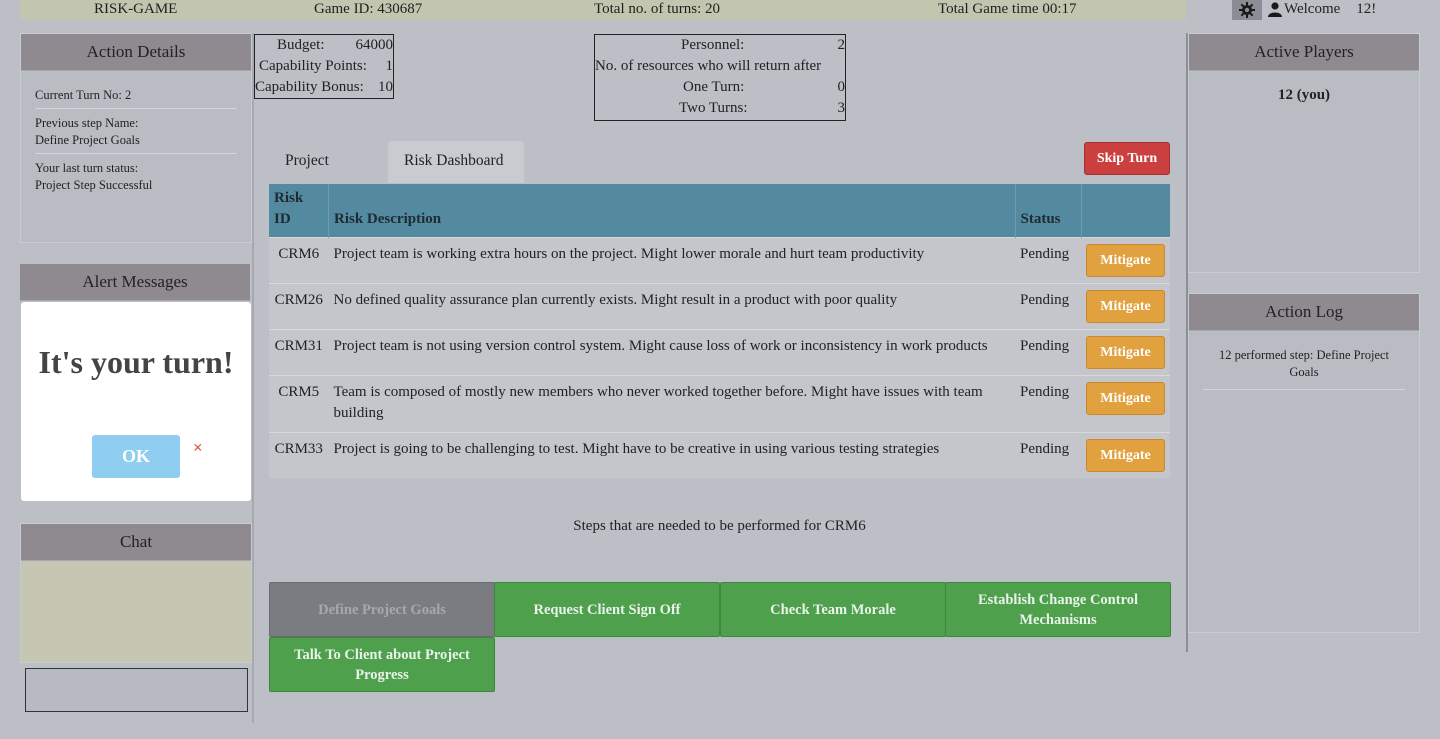  Describe the element at coordinates (136, 401) in the screenshot. I see `turn-modal: It's your turn! OK ×` at that location.